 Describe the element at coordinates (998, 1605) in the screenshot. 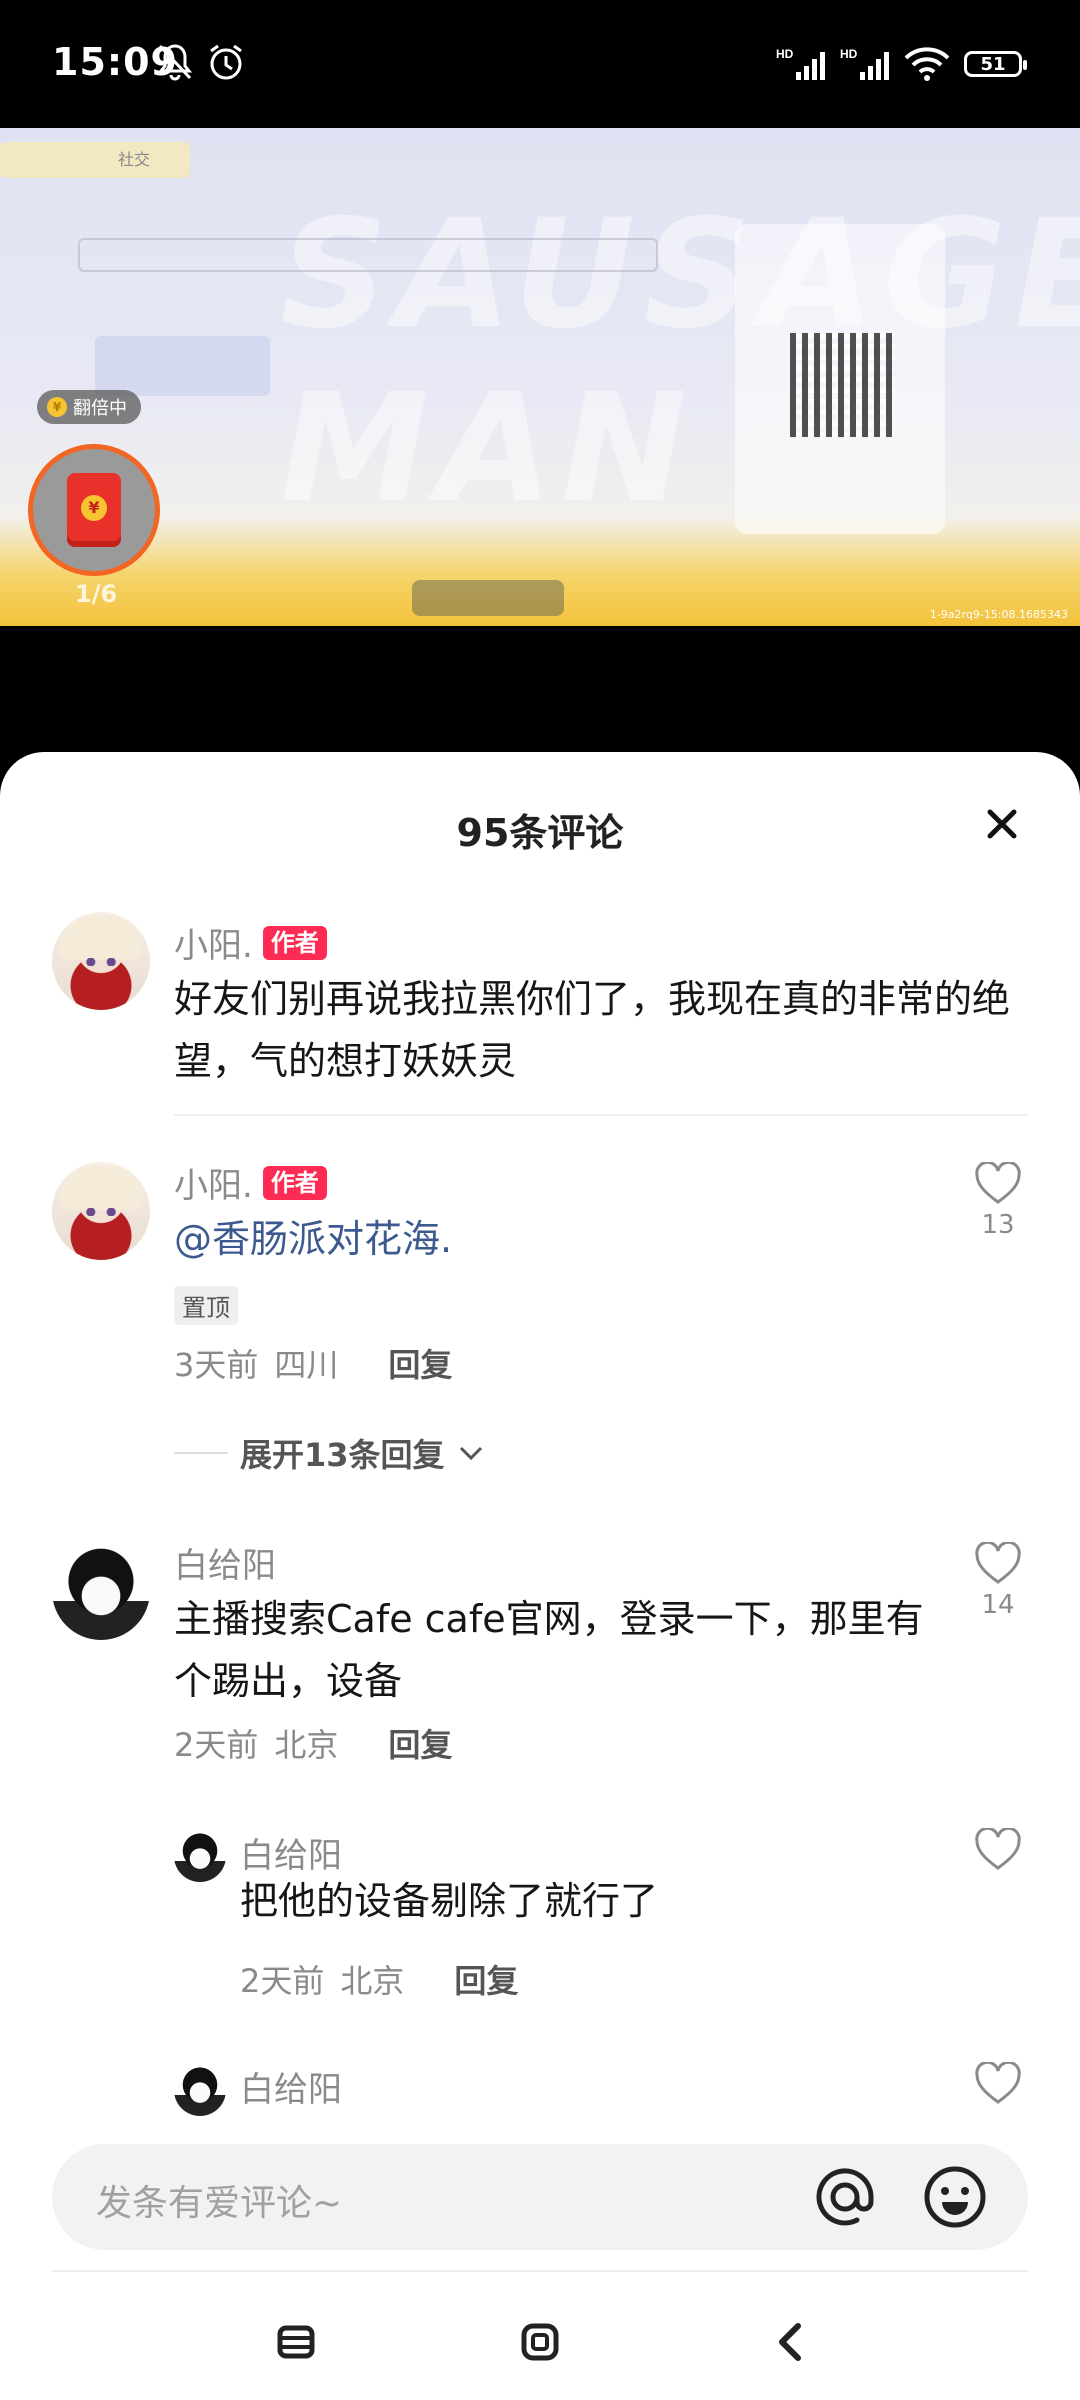

I see `like-count: 14` at that location.